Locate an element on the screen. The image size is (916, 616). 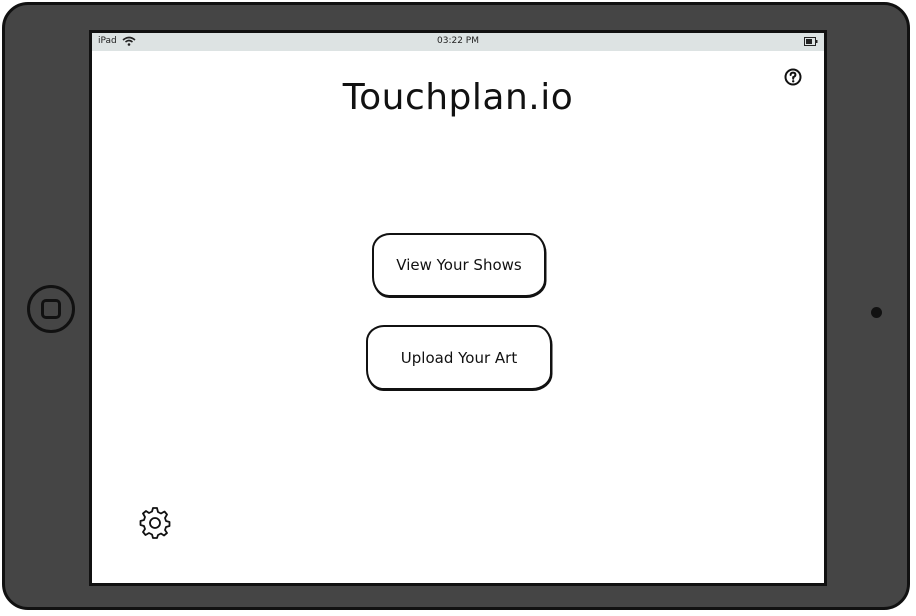
home-button is located at coordinates (51, 309).